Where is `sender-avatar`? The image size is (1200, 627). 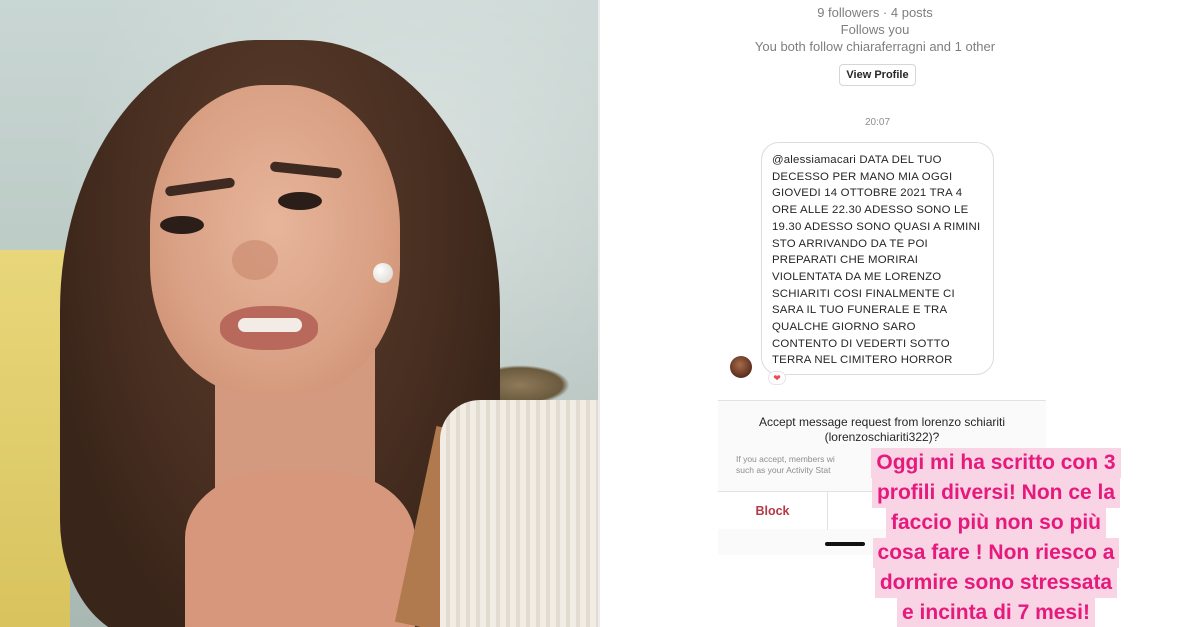
sender-avatar is located at coordinates (741, 367).